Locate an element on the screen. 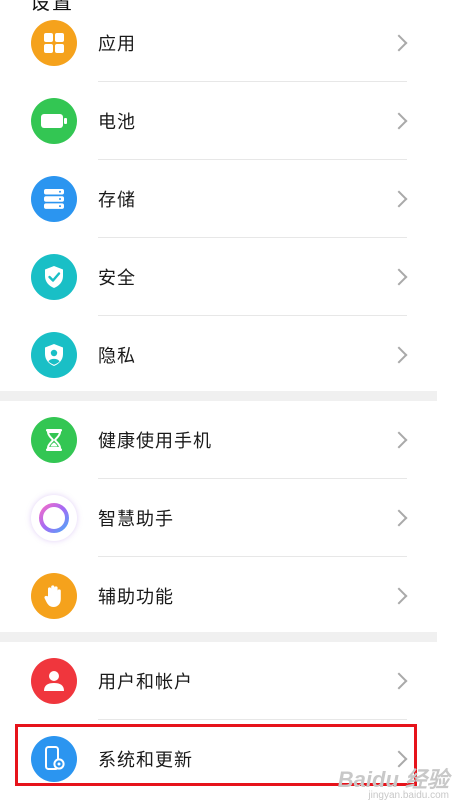 This screenshot has width=463, height=807. user-icon is located at coordinates (54, 681).